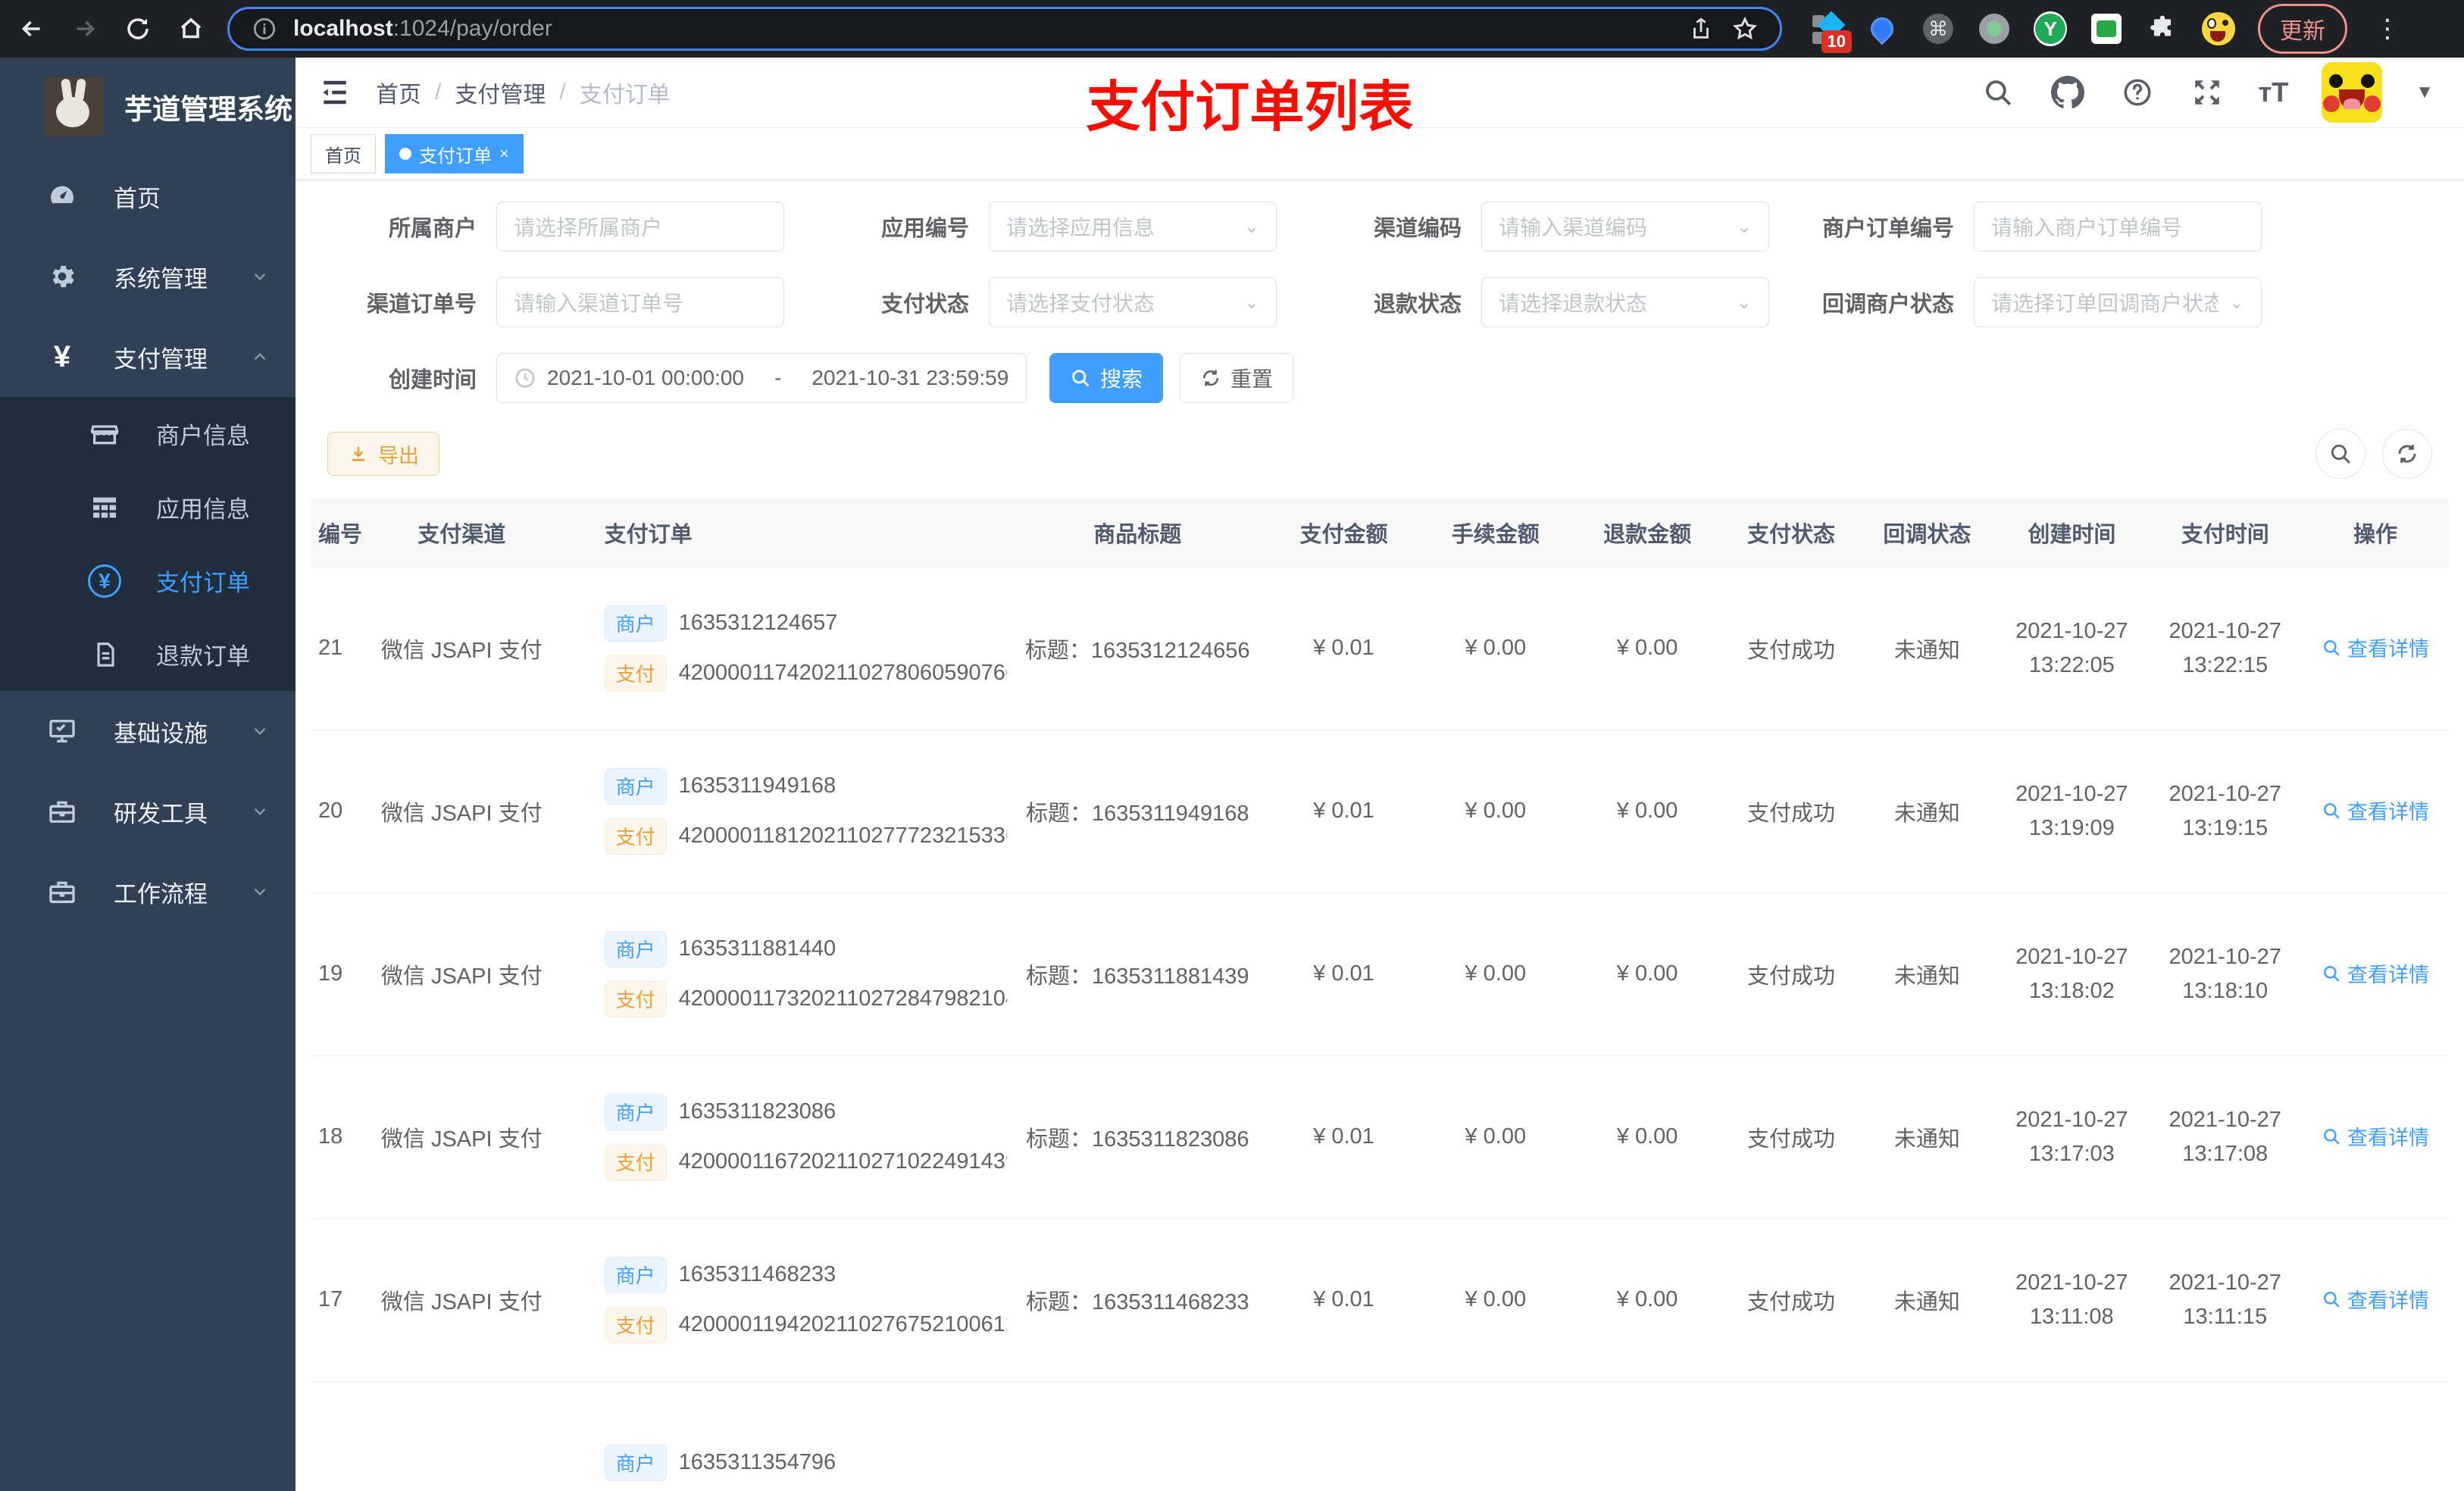 This screenshot has height=1491, width=2464. What do you see at coordinates (147, 892) in the screenshot?
I see `sidebar-item-workflow: 工作流程` at bounding box center [147, 892].